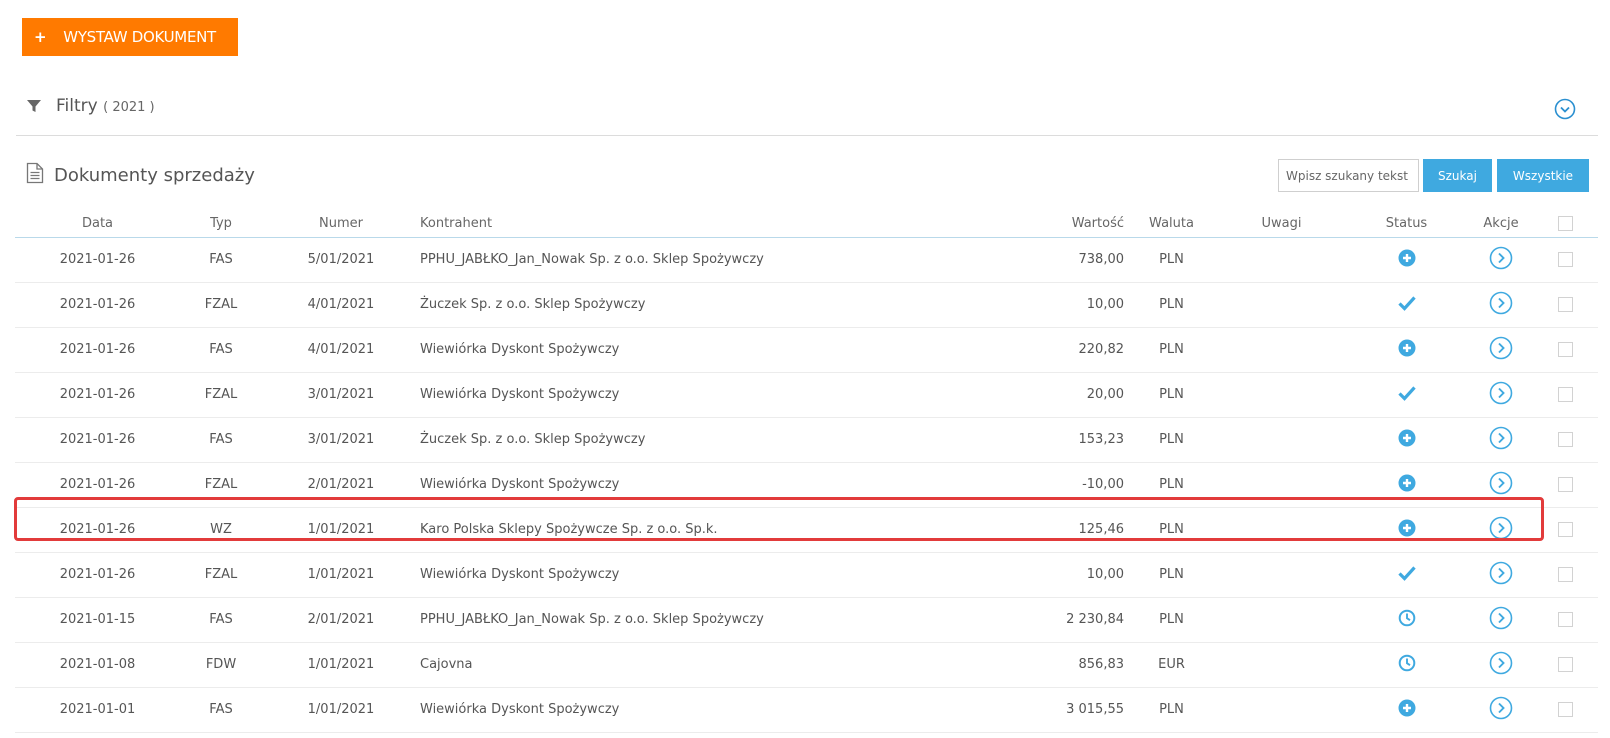 Image resolution: width=1610 pixels, height=738 pixels. I want to click on section-header: Dokumenty sprzedaży, so click(140, 175).